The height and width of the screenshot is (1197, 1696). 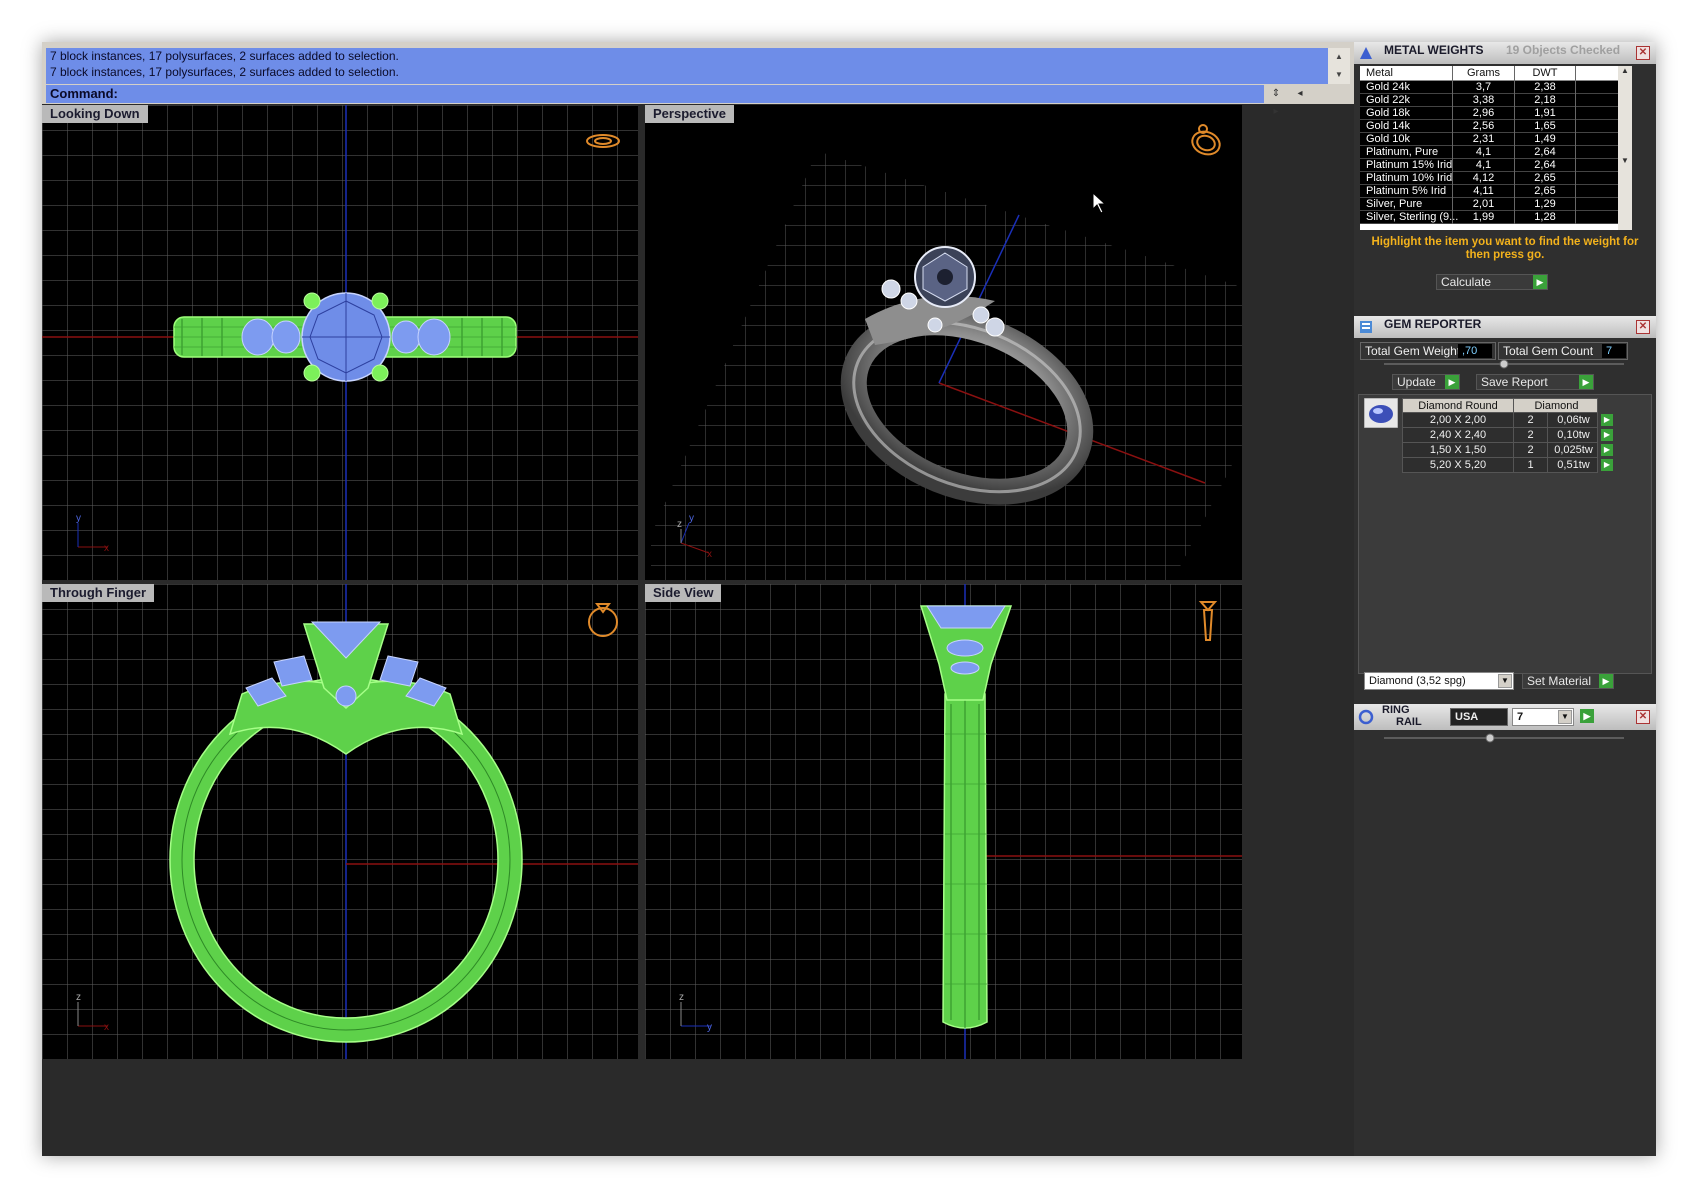 I want to click on axis-label-y: y, so click(x=709, y=1027).